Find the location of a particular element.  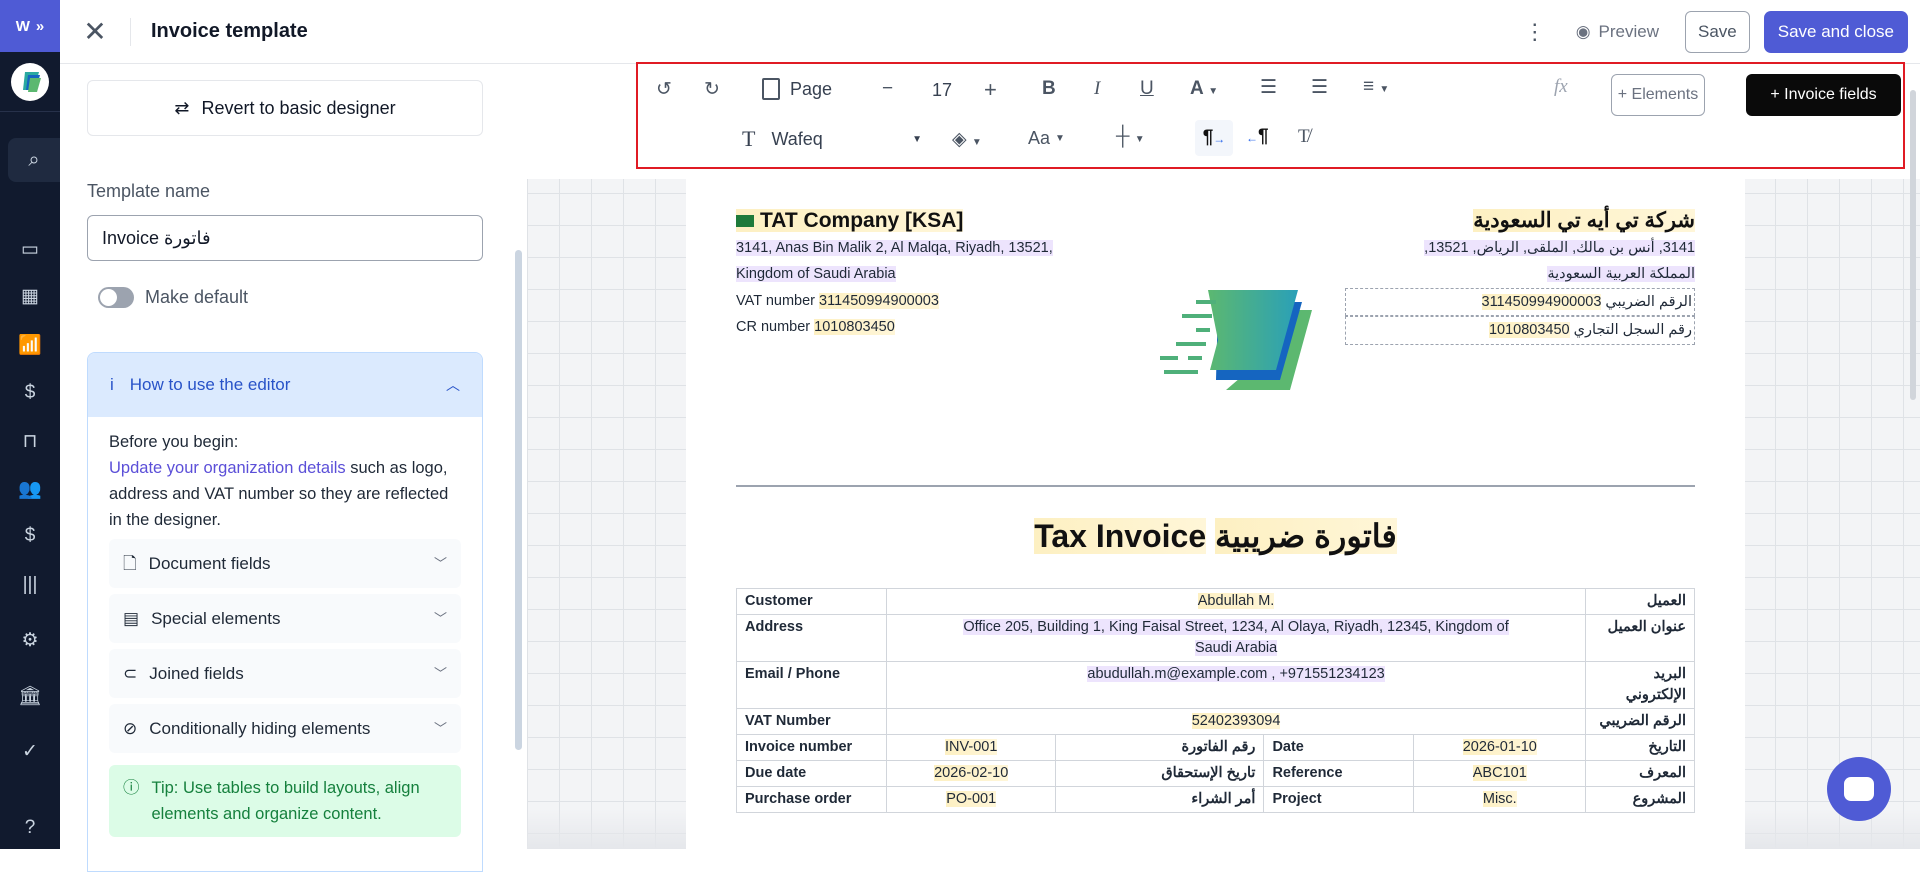

borders-icon: ┼ ▼ is located at coordinates (1130, 137).